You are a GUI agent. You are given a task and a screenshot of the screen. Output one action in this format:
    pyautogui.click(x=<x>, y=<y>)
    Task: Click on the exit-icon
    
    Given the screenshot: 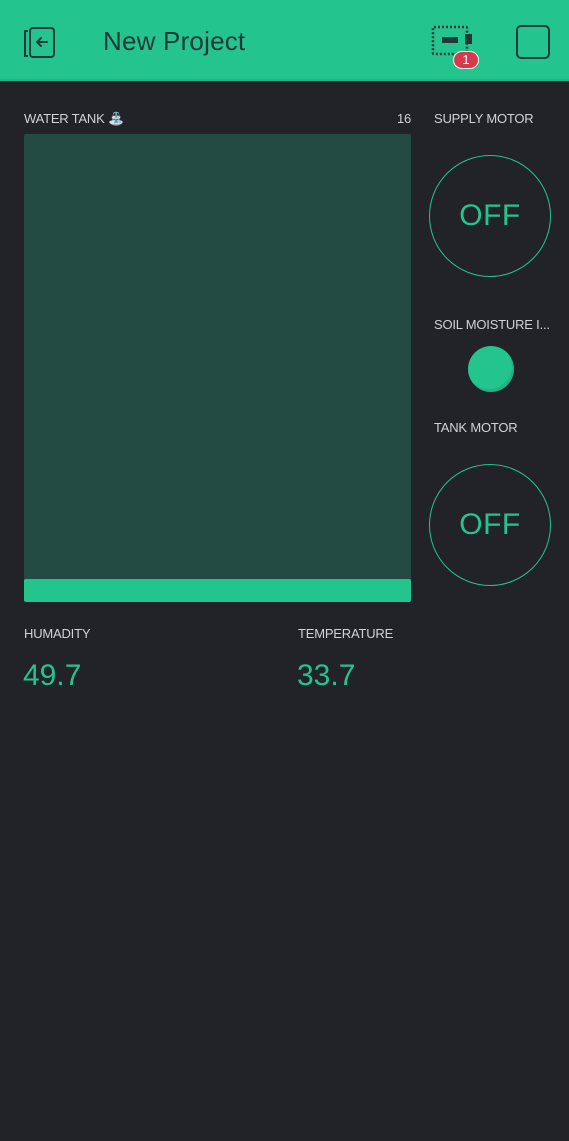 What is the action you would take?
    pyautogui.click(x=39, y=42)
    